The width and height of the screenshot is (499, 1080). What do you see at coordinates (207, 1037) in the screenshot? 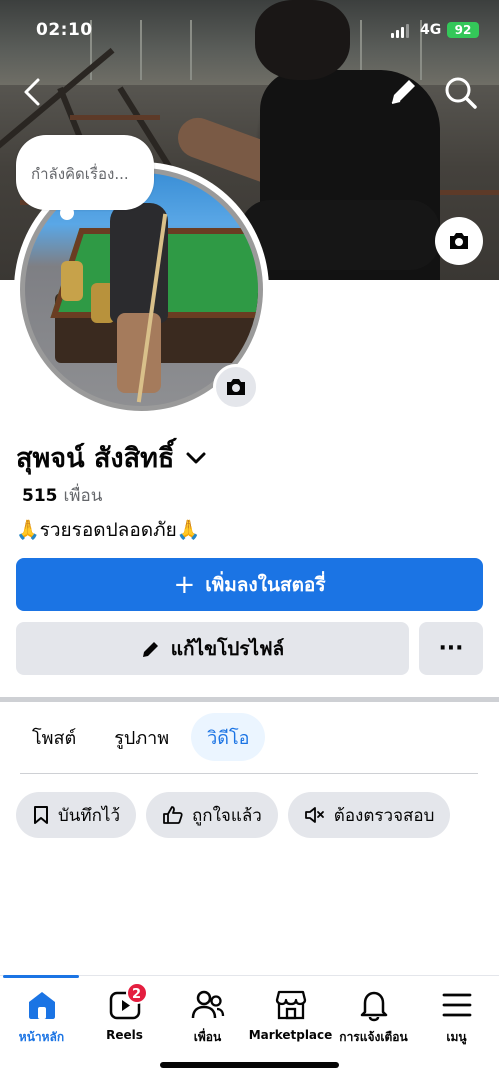
I see `nav-label: เพื่อน` at bounding box center [207, 1037].